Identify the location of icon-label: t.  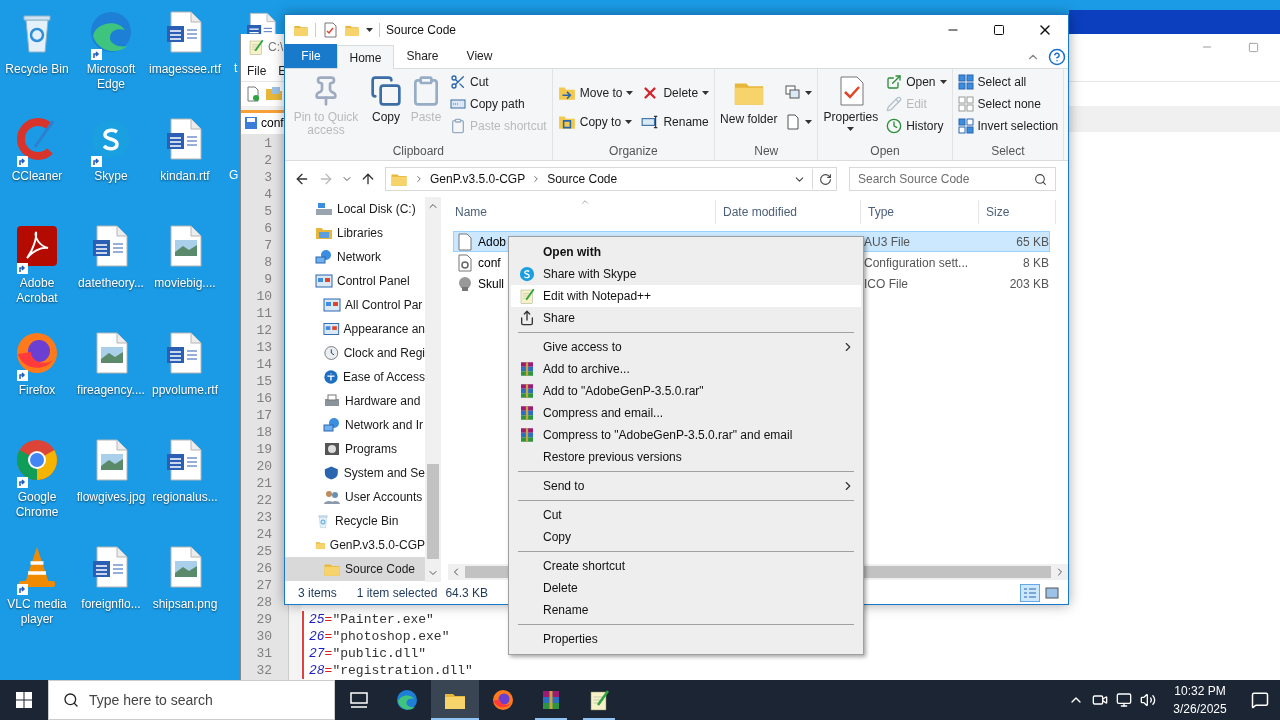
(236, 68).